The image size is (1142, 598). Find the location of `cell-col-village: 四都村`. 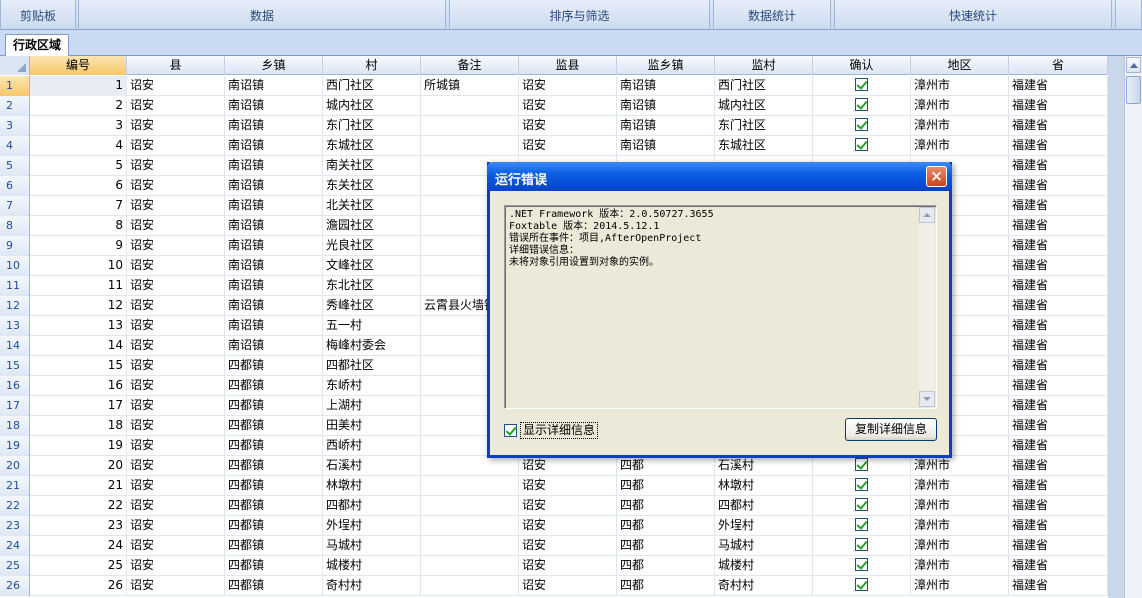

cell-col-village: 四都村 is located at coordinates (372, 506).